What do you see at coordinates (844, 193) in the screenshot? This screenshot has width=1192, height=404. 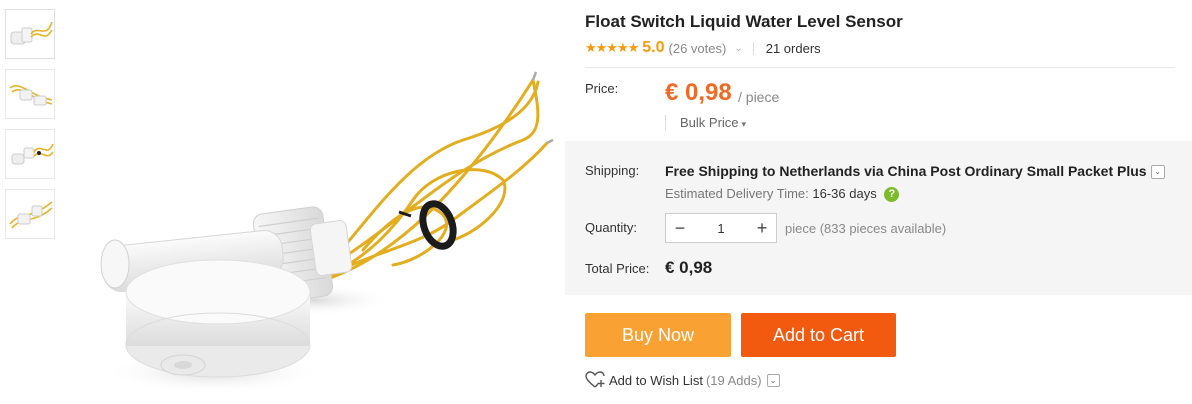 I see `delivery-days: 16-36 days` at bounding box center [844, 193].